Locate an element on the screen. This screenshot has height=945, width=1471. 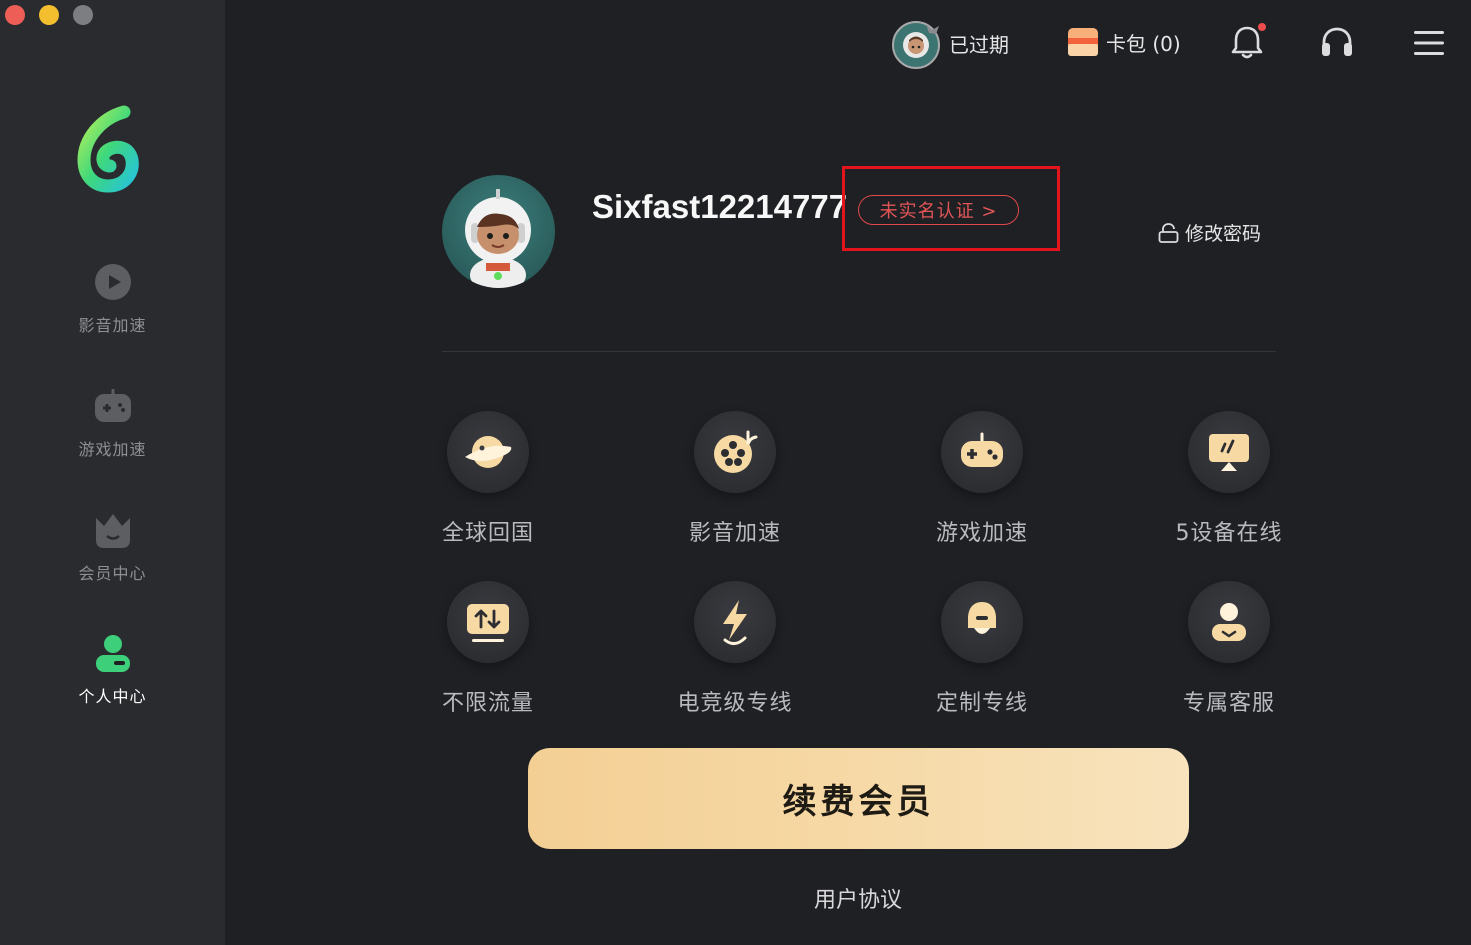
sidebar-item-profile: 个人中心 is located at coordinates (112, 678).